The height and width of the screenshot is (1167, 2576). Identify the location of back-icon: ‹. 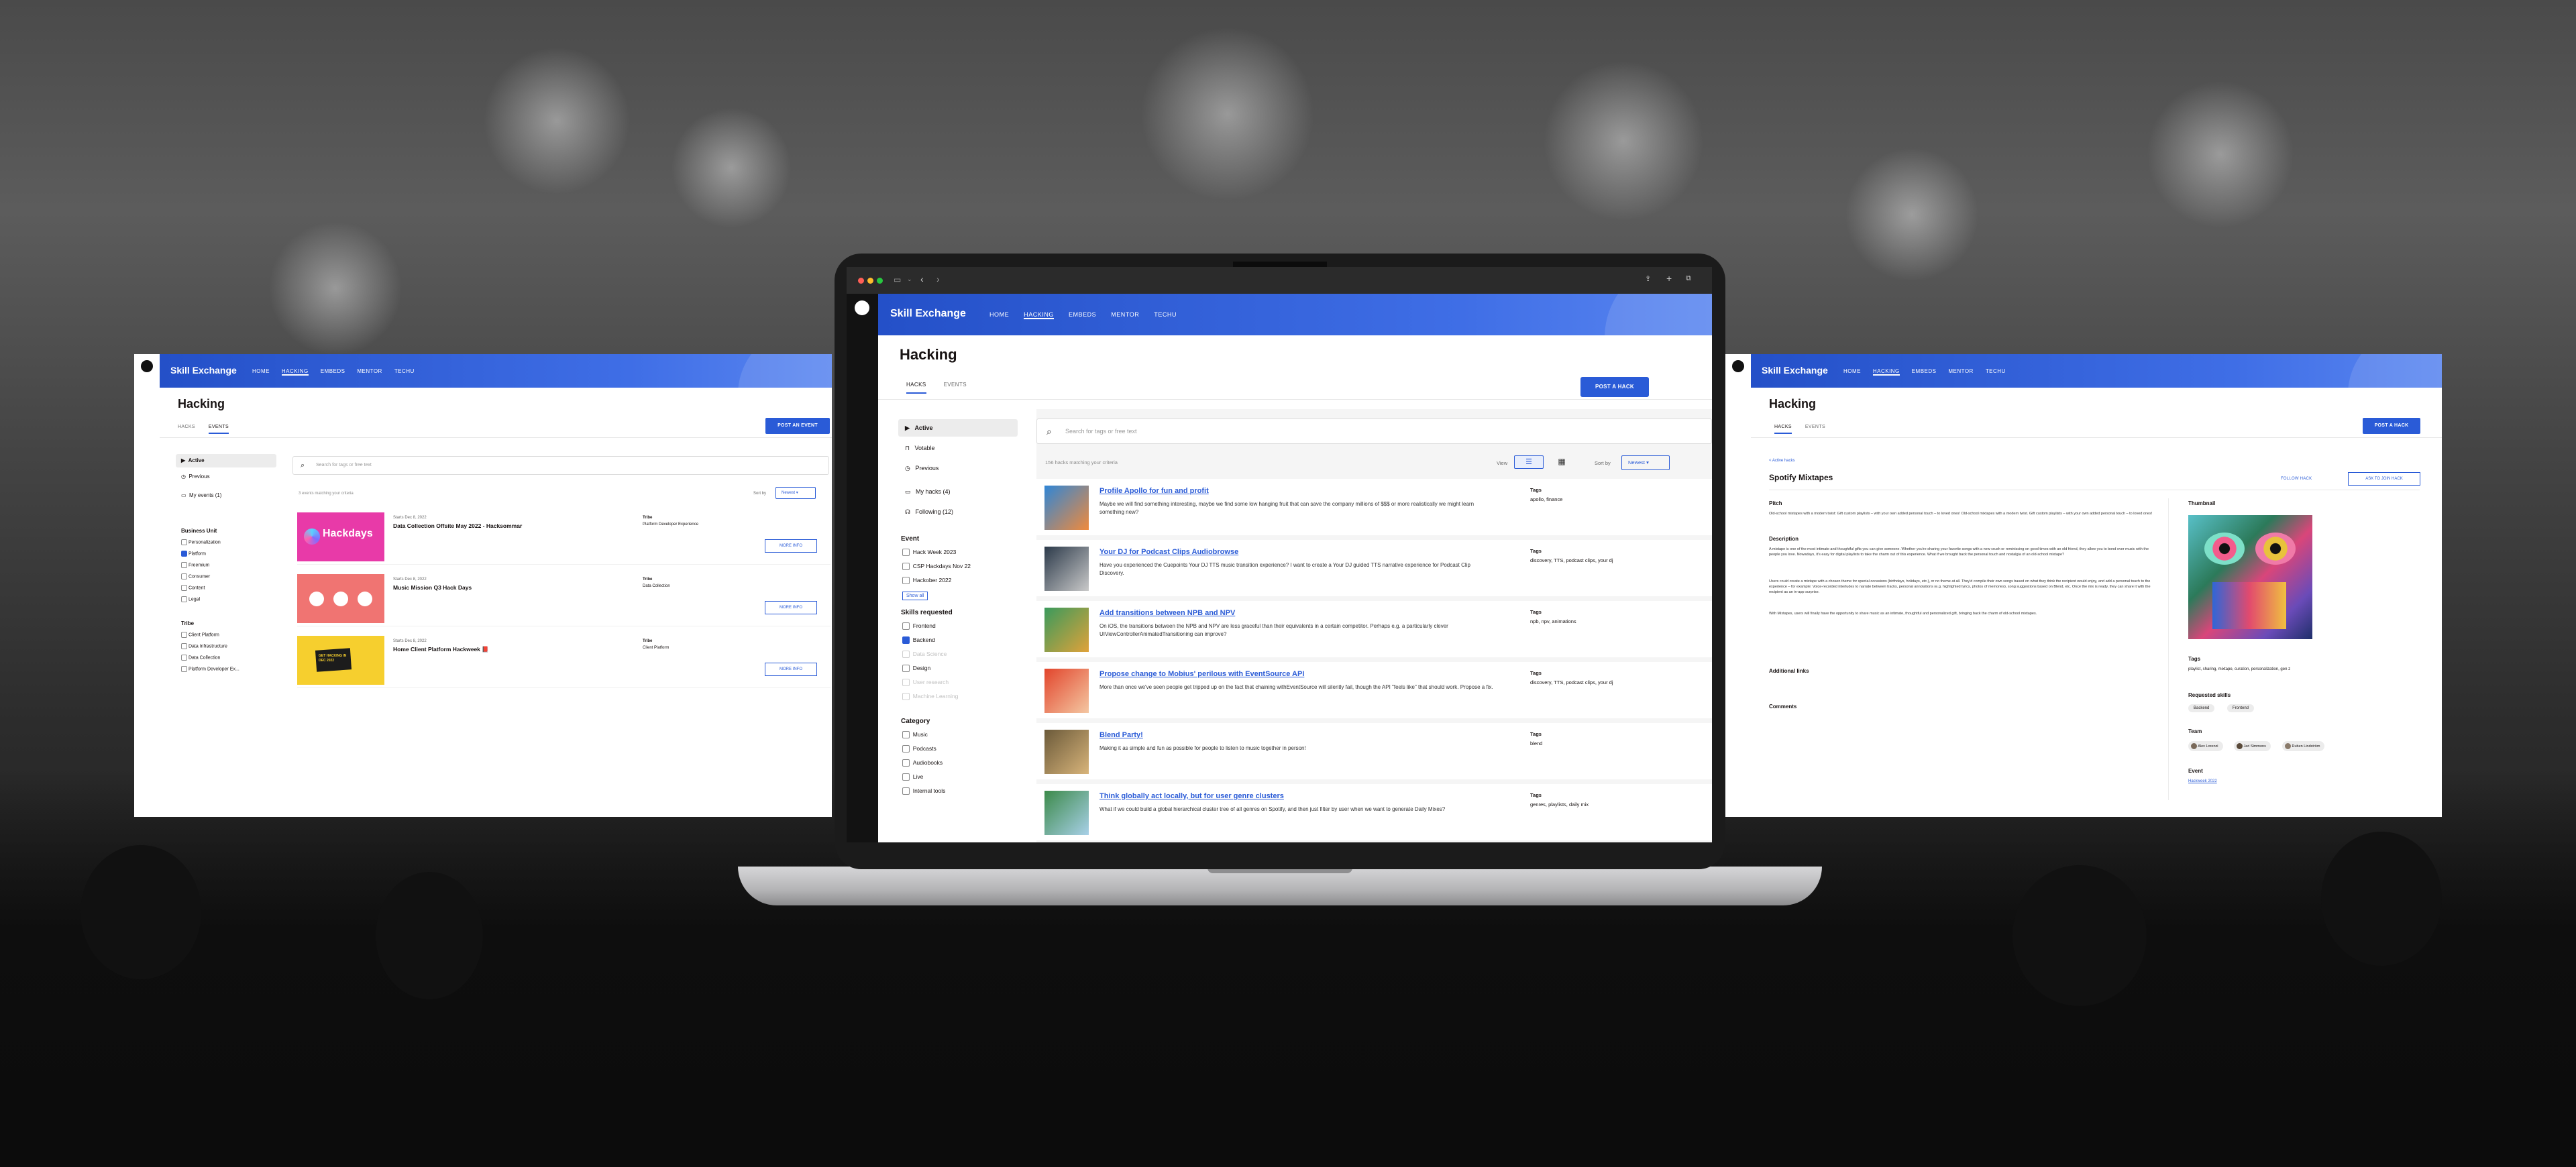
(922, 279).